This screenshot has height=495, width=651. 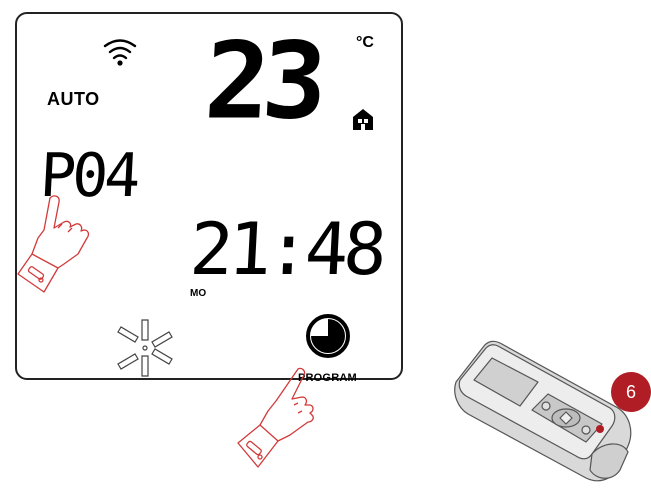 I want to click on day-label: MO, so click(x=198, y=293).